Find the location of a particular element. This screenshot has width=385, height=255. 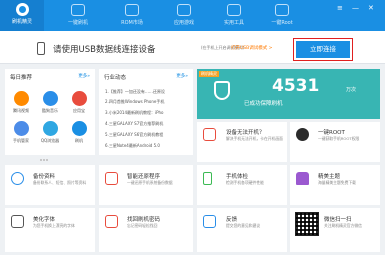

tile-restore is located at coordinates (146, 185).